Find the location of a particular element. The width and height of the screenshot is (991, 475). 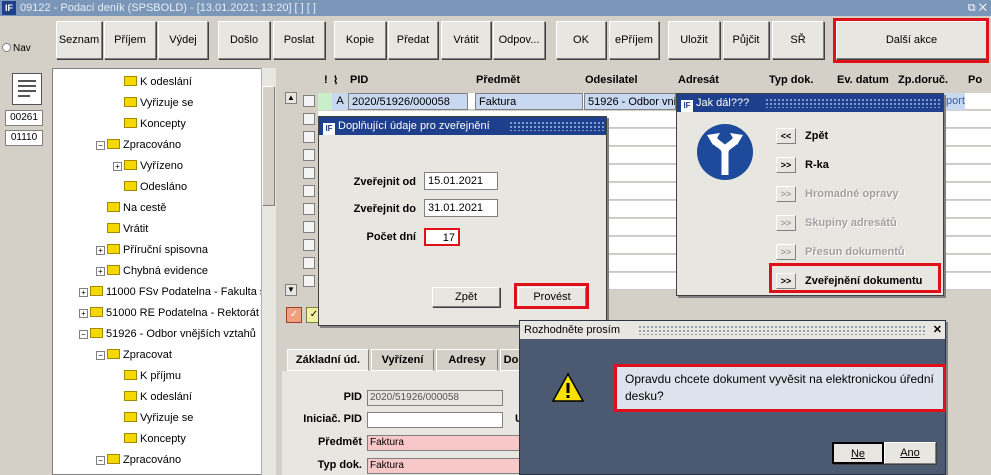

scroll-down-icon: ▼ is located at coordinates (291, 290).